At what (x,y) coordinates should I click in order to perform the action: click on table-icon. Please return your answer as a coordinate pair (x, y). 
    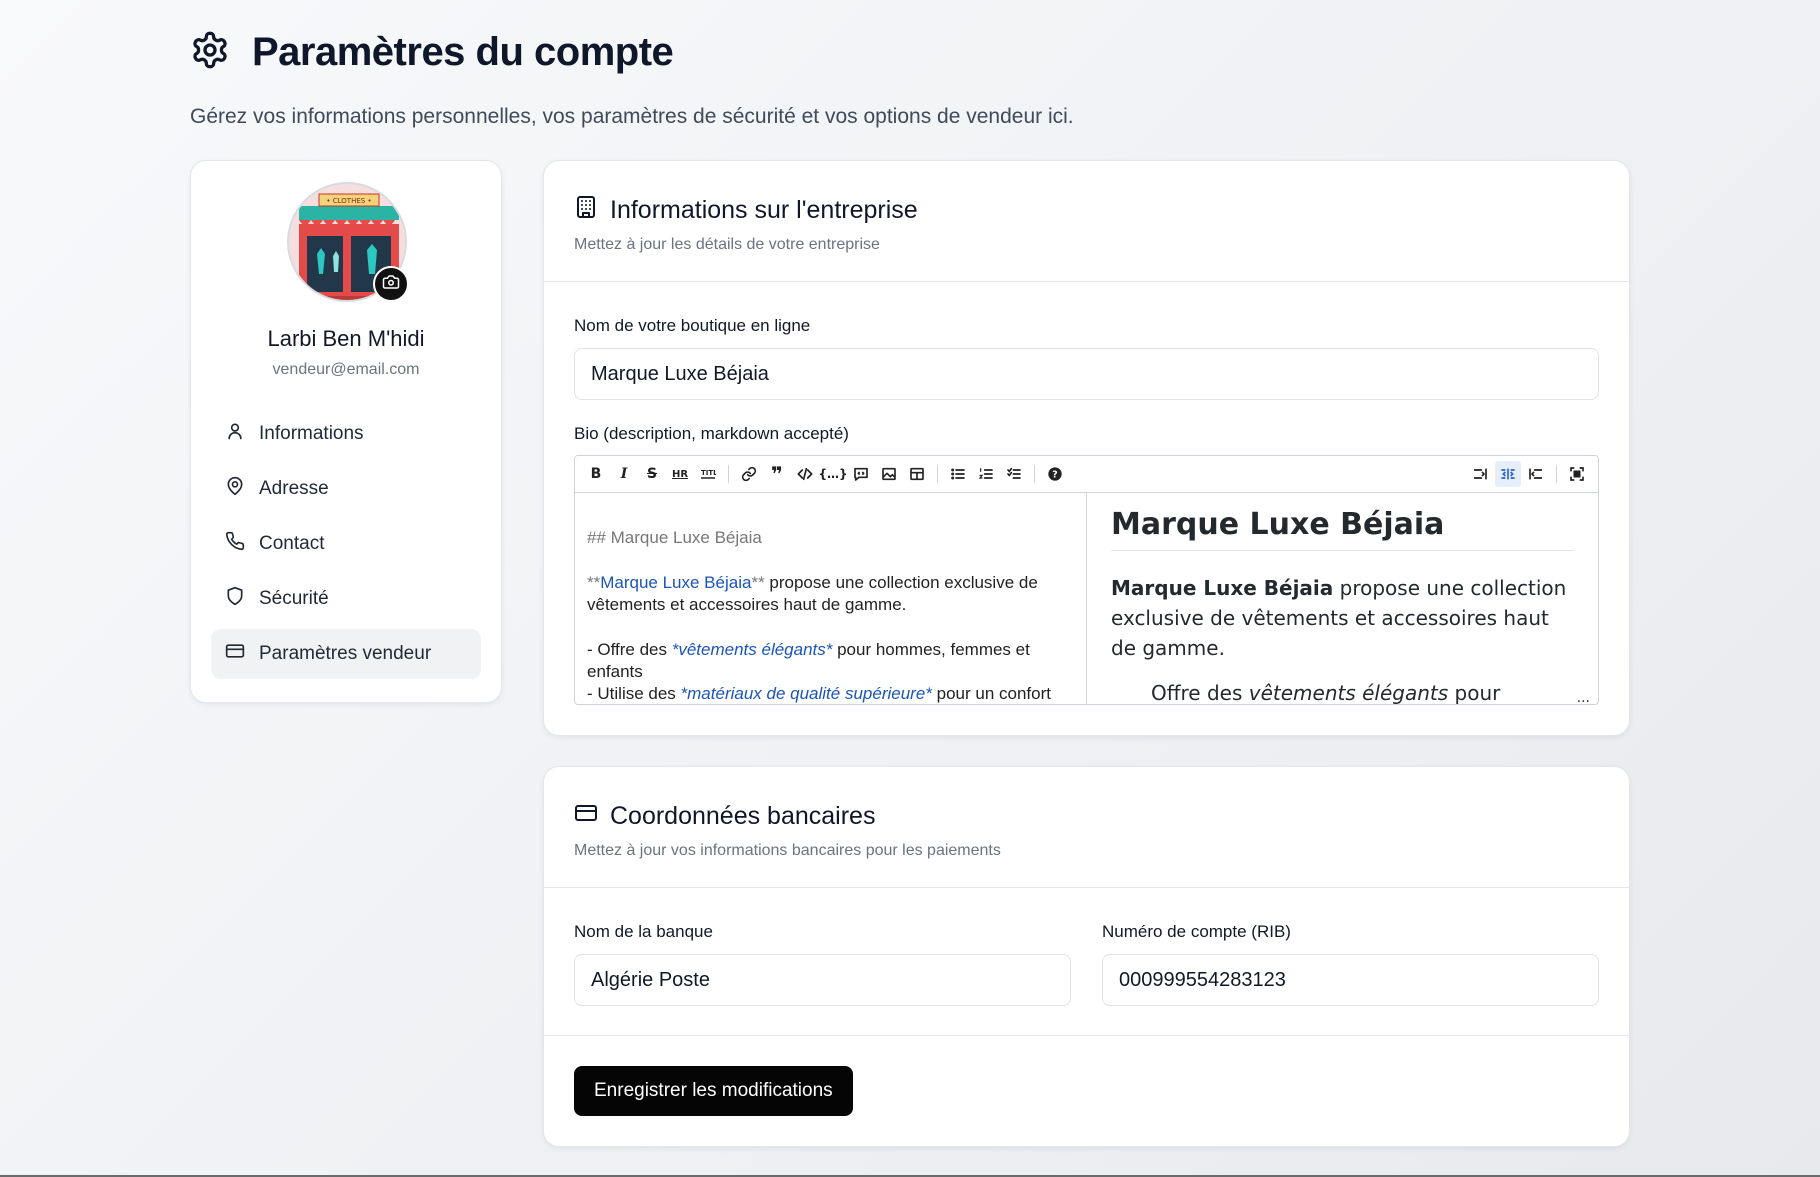
    Looking at the image, I should click on (917, 474).